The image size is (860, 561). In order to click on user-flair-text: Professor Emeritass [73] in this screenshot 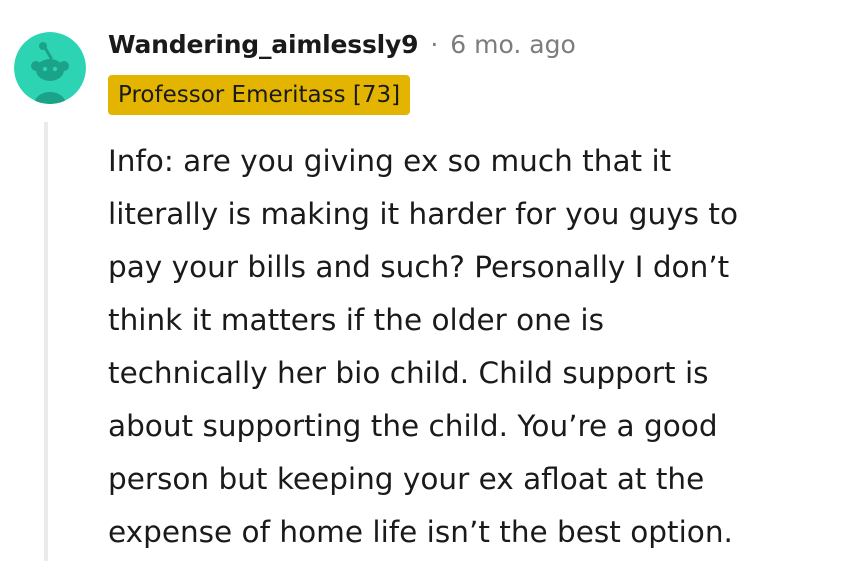, I will do `click(259, 95)`.